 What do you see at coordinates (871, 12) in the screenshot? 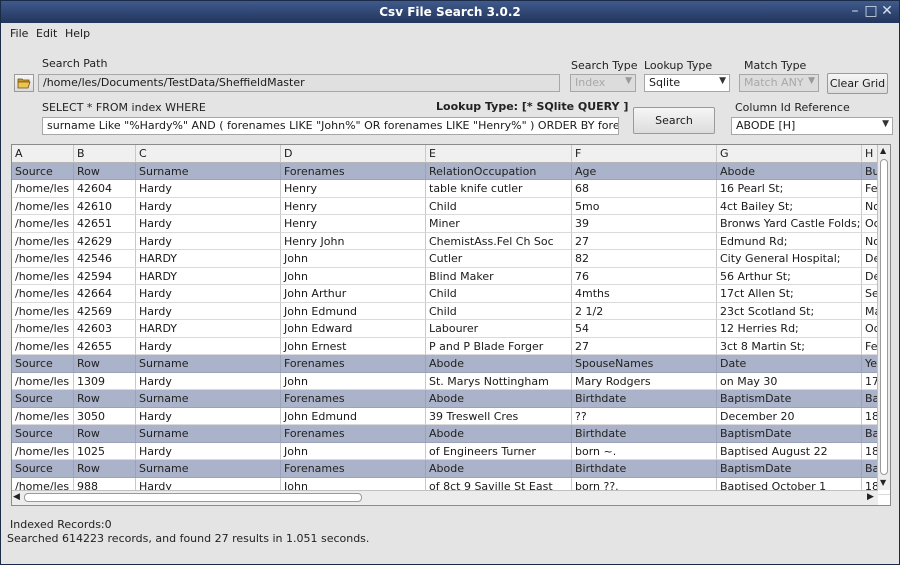
I see `maximize-button: □` at bounding box center [871, 12].